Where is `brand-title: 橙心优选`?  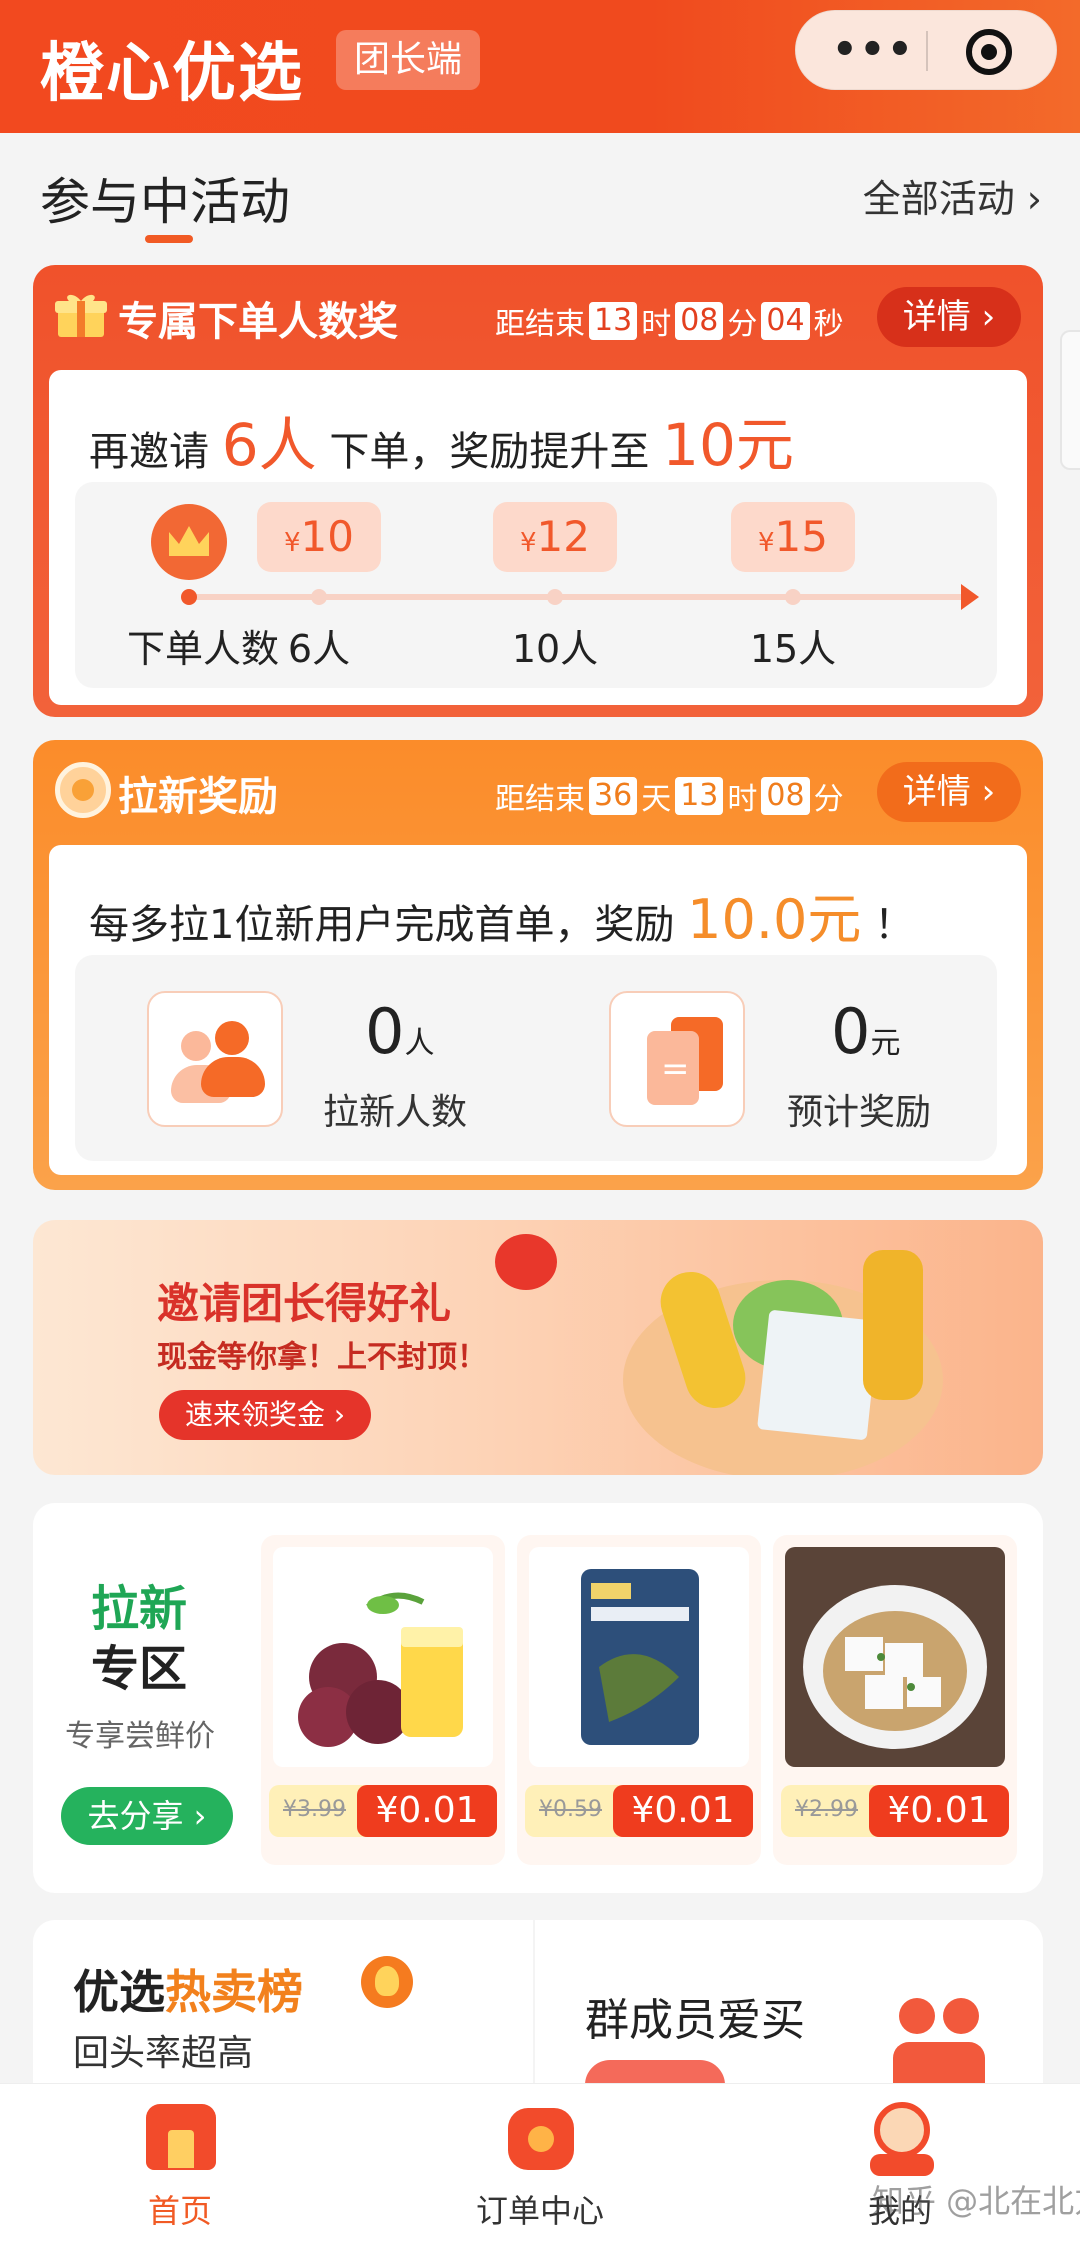
brand-title: 橙心优选 is located at coordinates (172, 74).